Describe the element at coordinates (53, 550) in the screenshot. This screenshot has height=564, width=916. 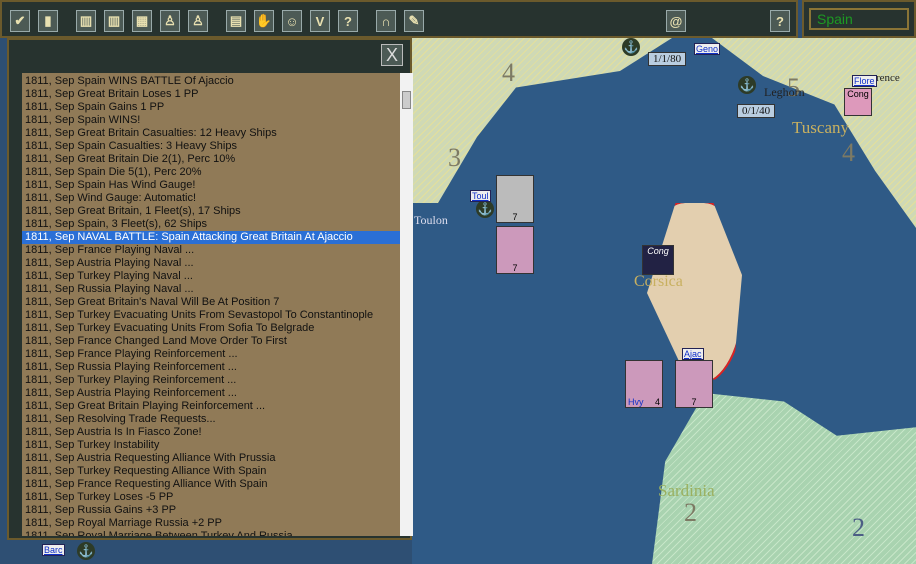
I see `city-barcelona: Barc` at that location.